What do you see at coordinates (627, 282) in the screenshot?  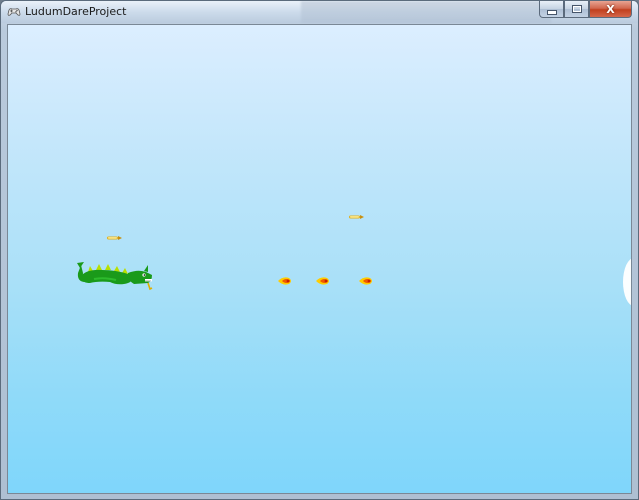 I see `offscreen-cloud` at bounding box center [627, 282].